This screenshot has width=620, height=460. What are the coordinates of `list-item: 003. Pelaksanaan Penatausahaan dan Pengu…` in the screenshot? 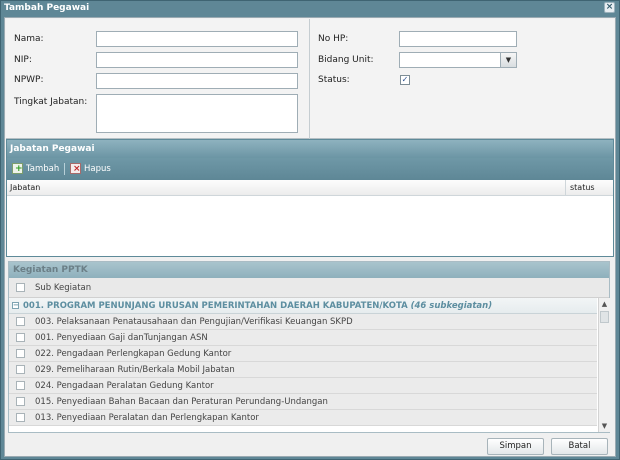 It's located at (303, 322).